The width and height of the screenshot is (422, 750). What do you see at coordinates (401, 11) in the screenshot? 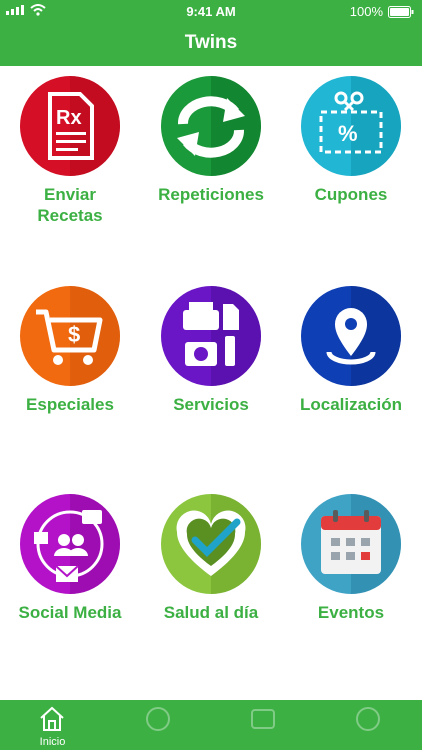
I see `battery-icon` at bounding box center [401, 11].